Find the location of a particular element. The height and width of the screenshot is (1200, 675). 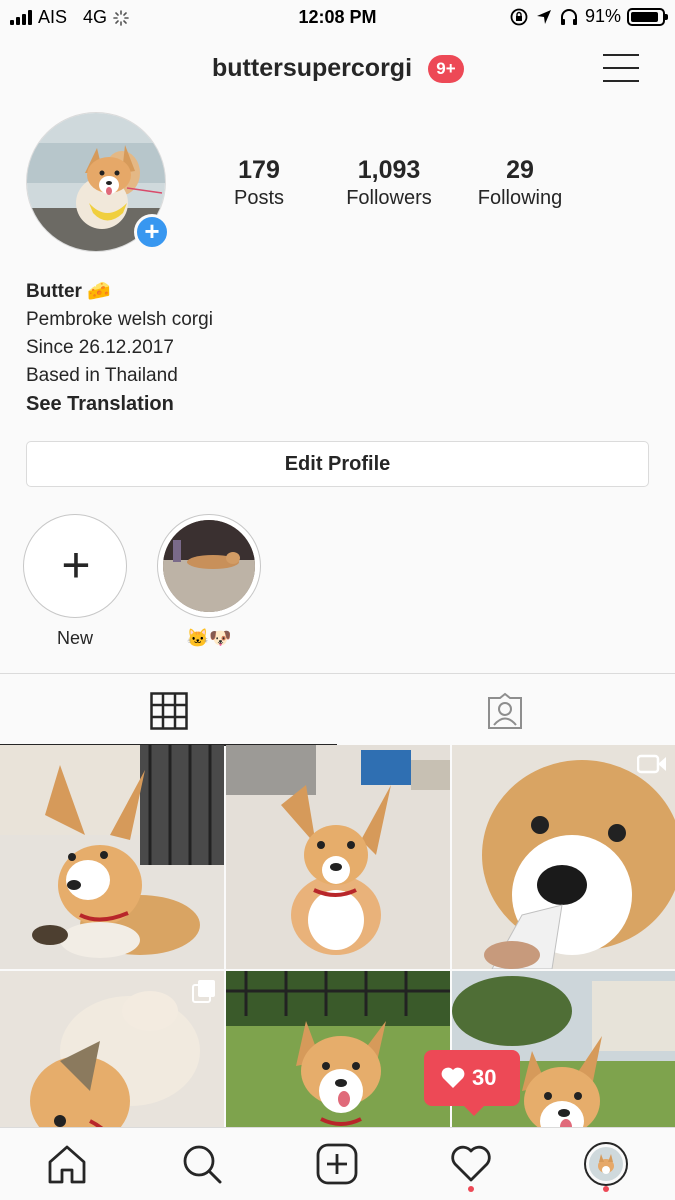

likes-count: 30 is located at coordinates (484, 1077).